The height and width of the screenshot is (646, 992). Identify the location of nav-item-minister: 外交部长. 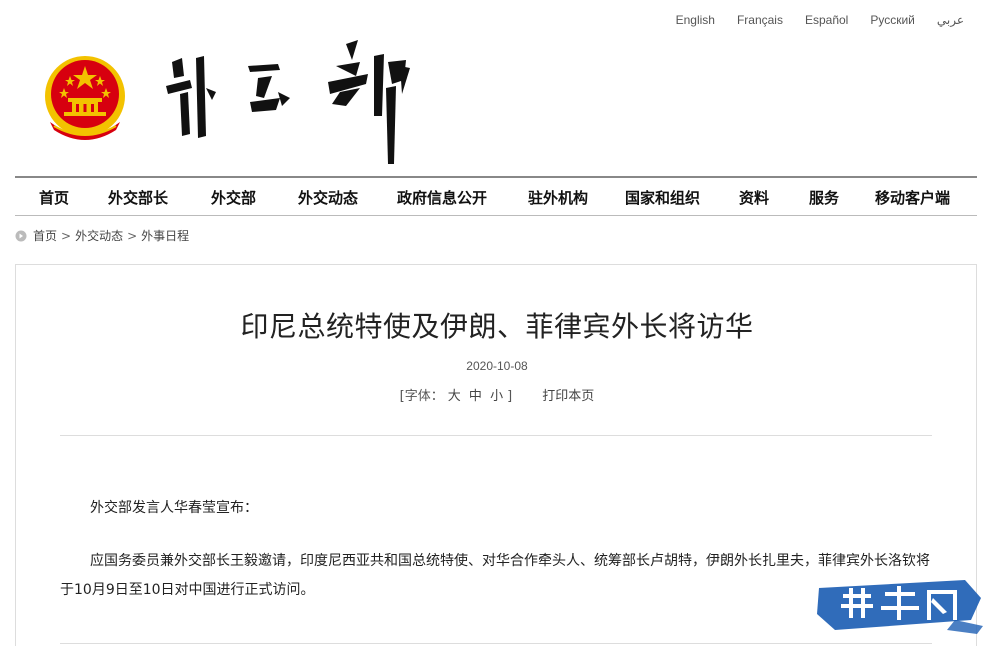
(138, 197).